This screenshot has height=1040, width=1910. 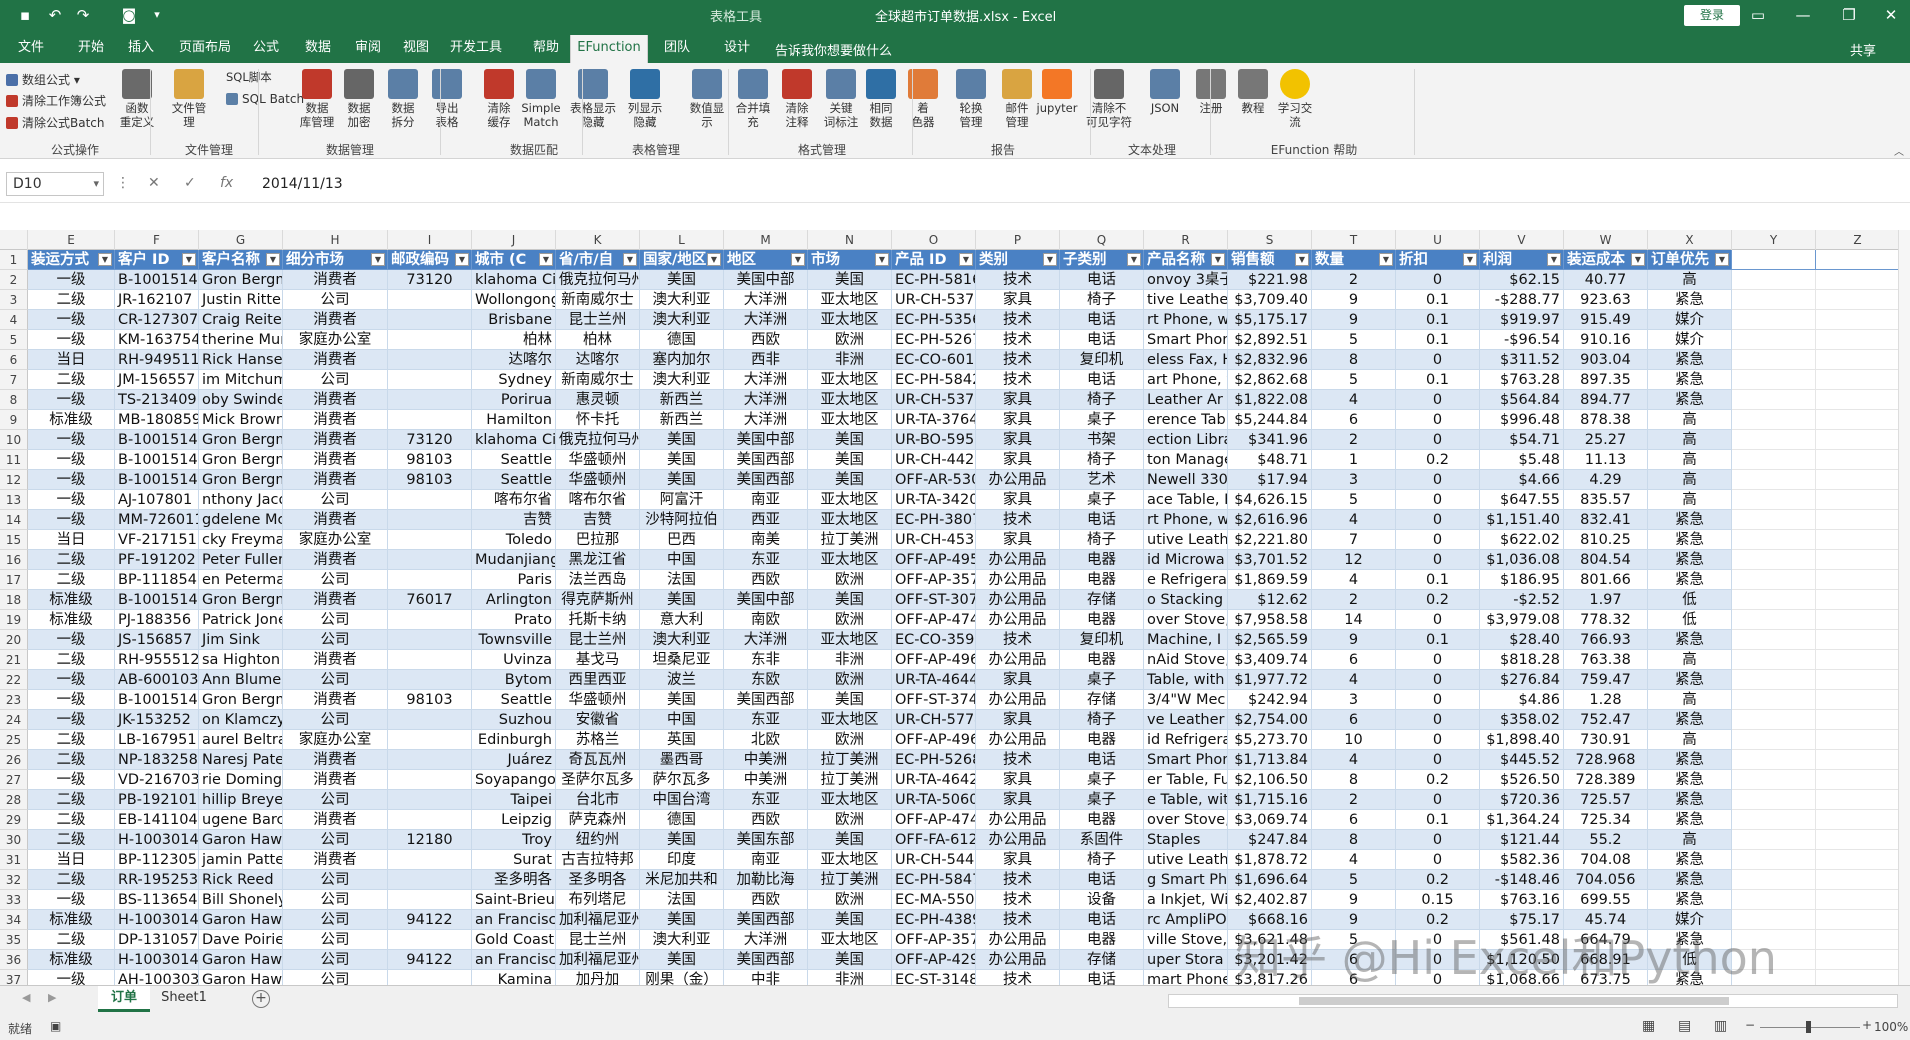 What do you see at coordinates (598, 500) in the screenshot?
I see `data-cell: 喀布尔省` at bounding box center [598, 500].